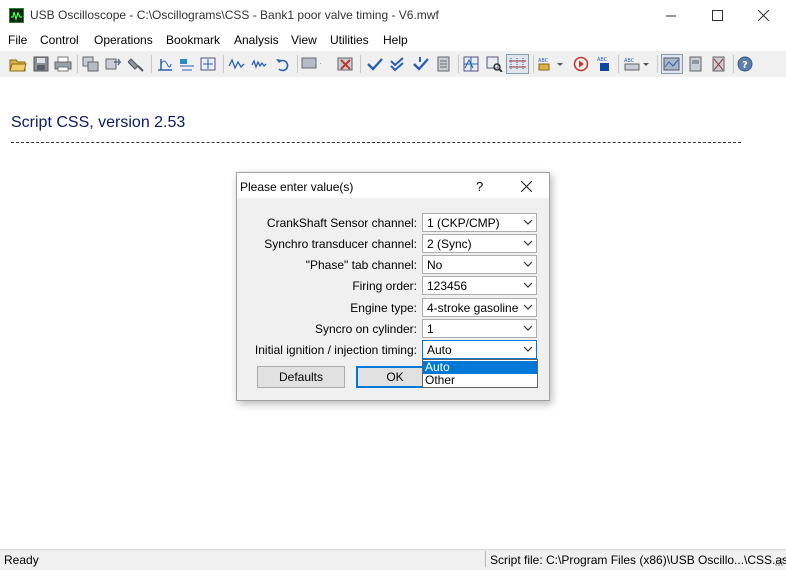 The height and width of the screenshot is (570, 786). Describe the element at coordinates (463, 223) in the screenshot. I see `select-value: 1 (CKP/CMP)` at that location.